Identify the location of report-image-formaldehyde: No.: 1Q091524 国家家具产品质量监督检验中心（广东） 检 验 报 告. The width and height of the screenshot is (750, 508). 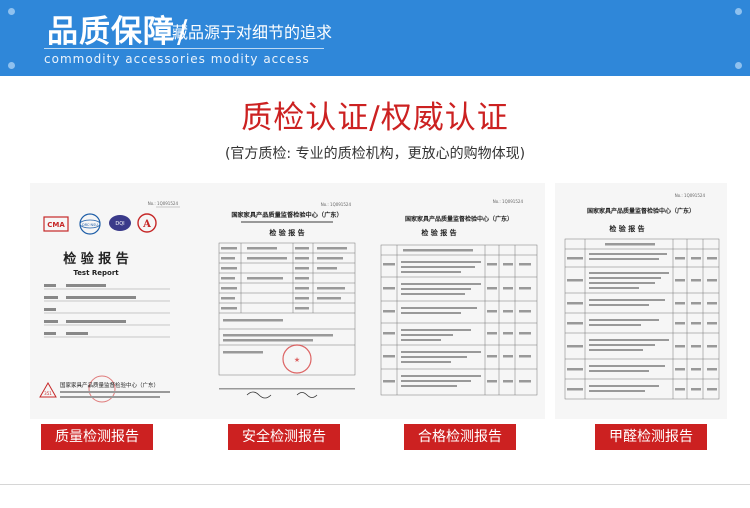
(641, 301).